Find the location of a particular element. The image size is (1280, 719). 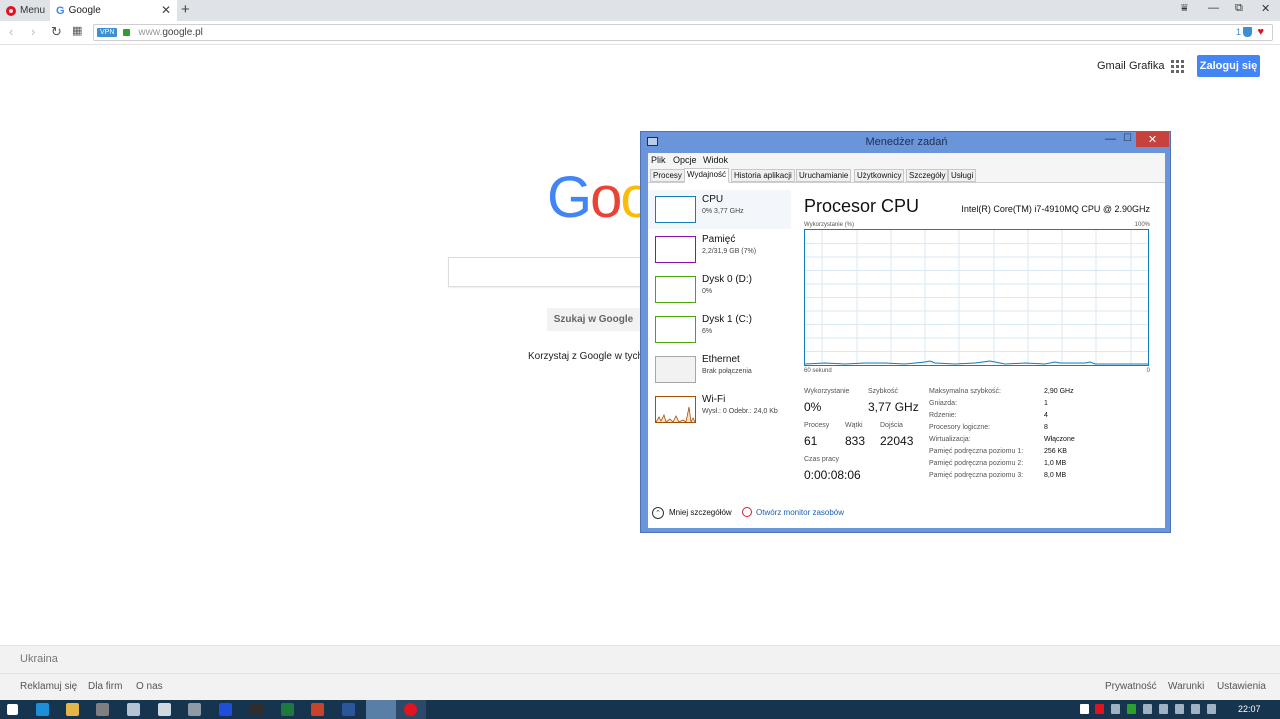

url-field: VPN www.google.pl 1 ♥ is located at coordinates (683, 32).